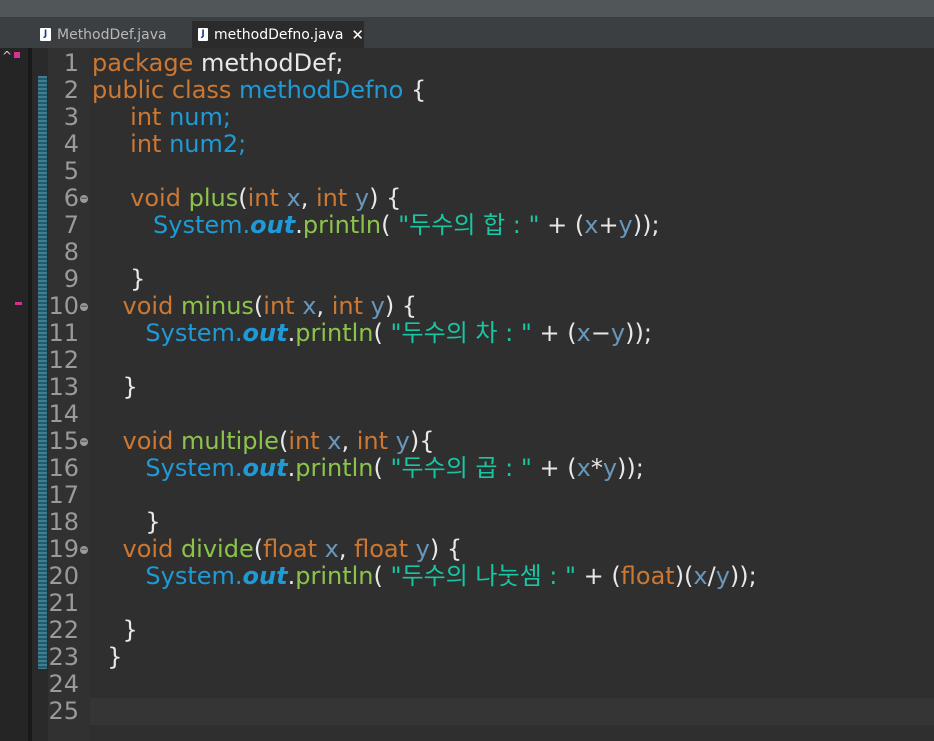 This screenshot has width=934, height=741. What do you see at coordinates (483, 603) in the screenshot?
I see `code-line: 21` at bounding box center [483, 603].